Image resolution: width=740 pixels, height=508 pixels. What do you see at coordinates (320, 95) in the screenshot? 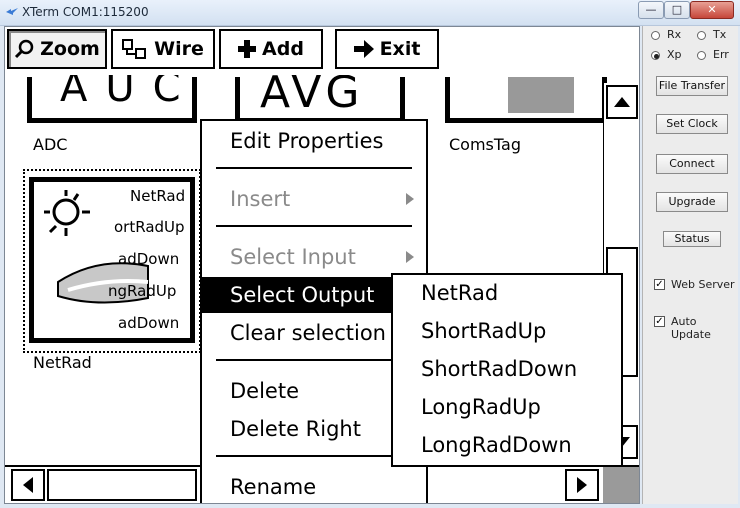
I see `avg-block: AVG` at bounding box center [320, 95].